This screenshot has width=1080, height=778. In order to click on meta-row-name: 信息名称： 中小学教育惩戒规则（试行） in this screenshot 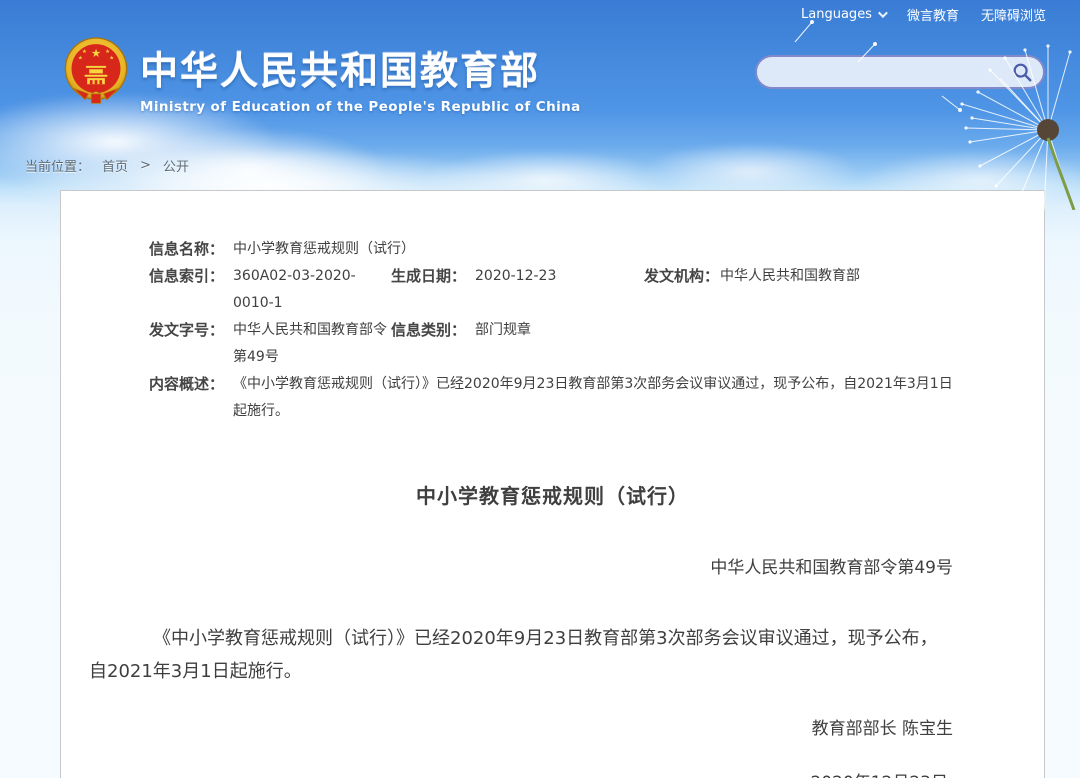, I will do `click(555, 249)`.